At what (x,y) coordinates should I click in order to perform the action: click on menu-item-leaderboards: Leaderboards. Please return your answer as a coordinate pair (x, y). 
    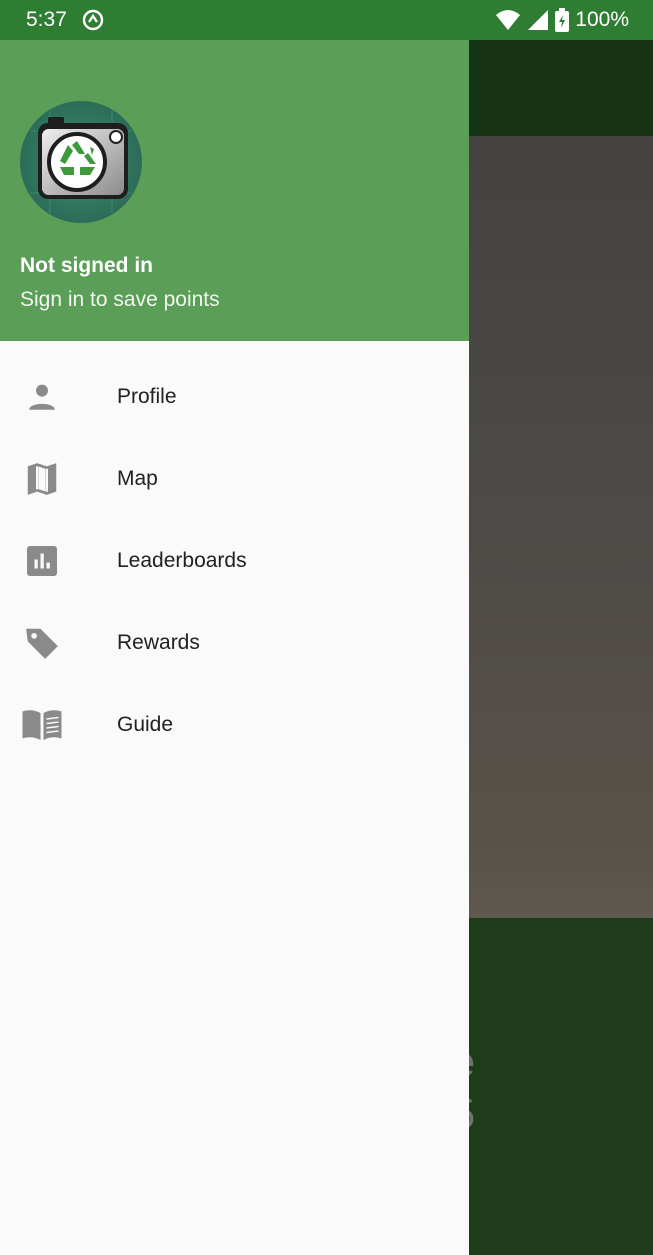
    Looking at the image, I should click on (234, 561).